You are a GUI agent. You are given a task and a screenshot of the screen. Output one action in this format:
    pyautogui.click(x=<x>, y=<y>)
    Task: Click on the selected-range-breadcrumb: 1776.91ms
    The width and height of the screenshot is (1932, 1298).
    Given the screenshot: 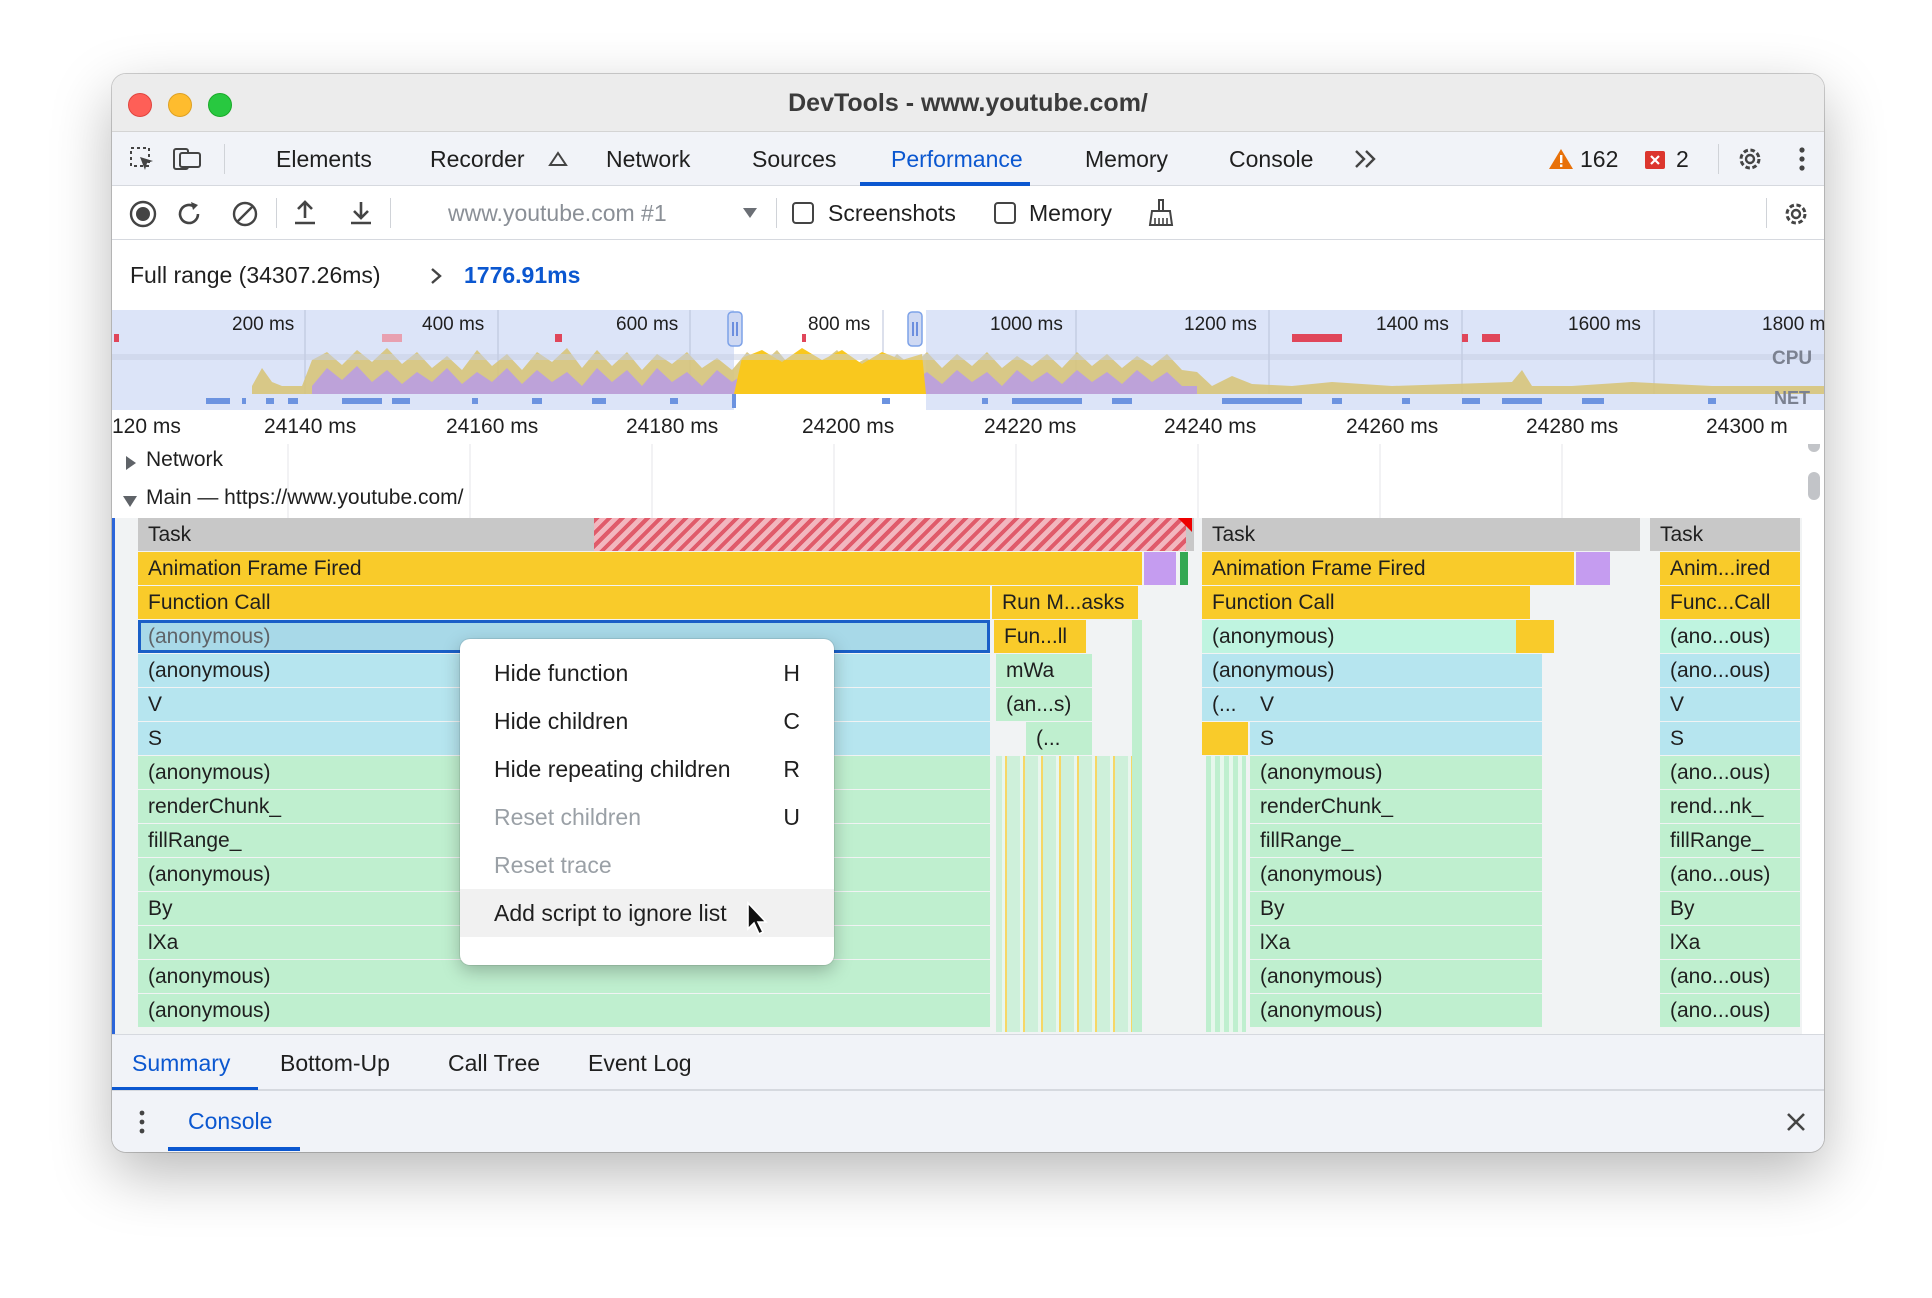 What is the action you would take?
    pyautogui.click(x=522, y=275)
    